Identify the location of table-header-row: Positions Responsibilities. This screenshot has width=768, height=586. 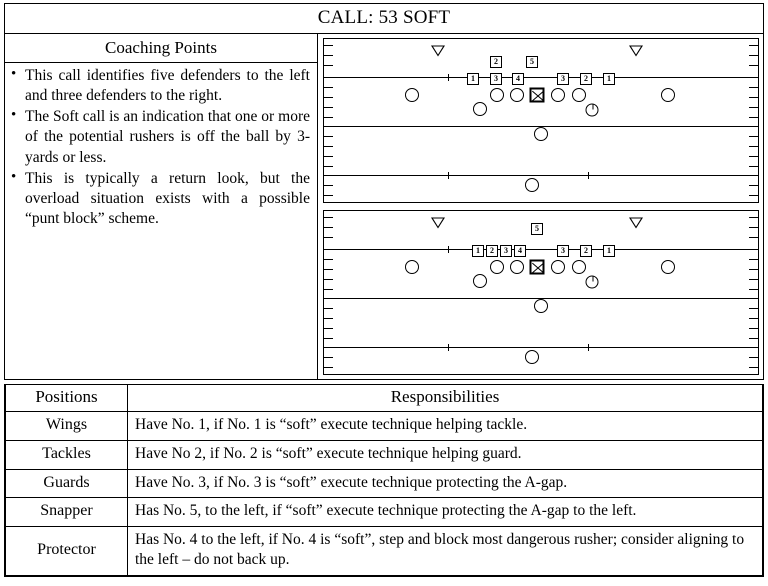
(384, 398).